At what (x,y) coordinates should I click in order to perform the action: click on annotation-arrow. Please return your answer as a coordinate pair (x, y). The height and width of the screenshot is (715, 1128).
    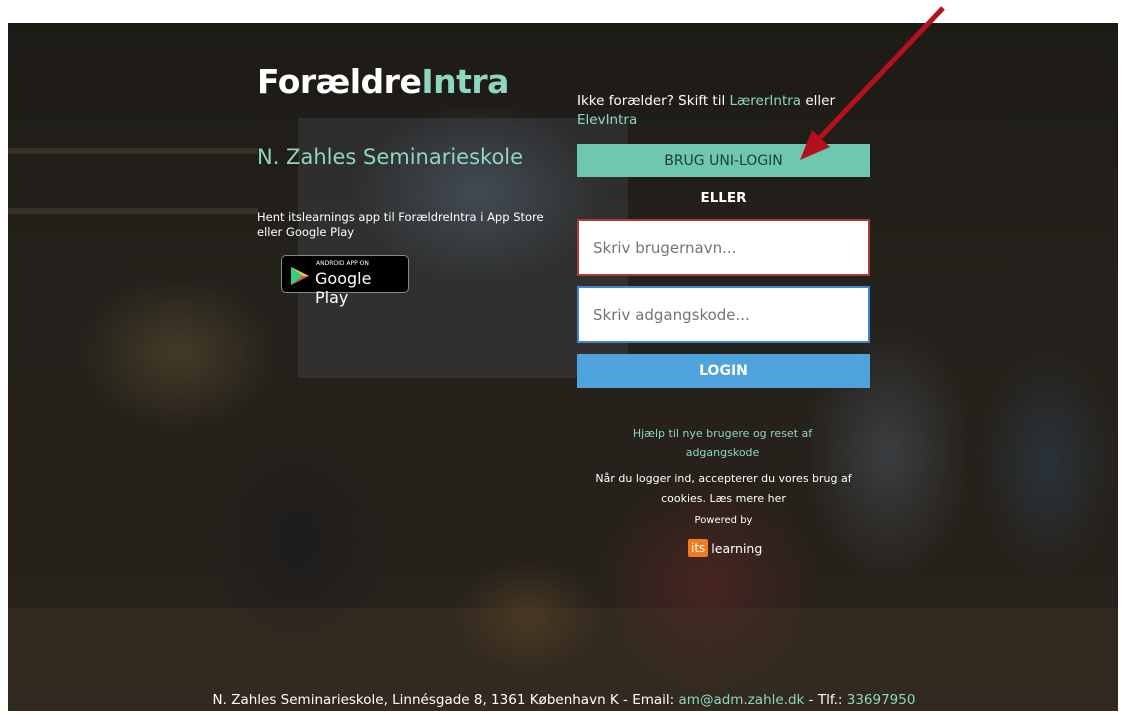
    Looking at the image, I should click on (872, 83).